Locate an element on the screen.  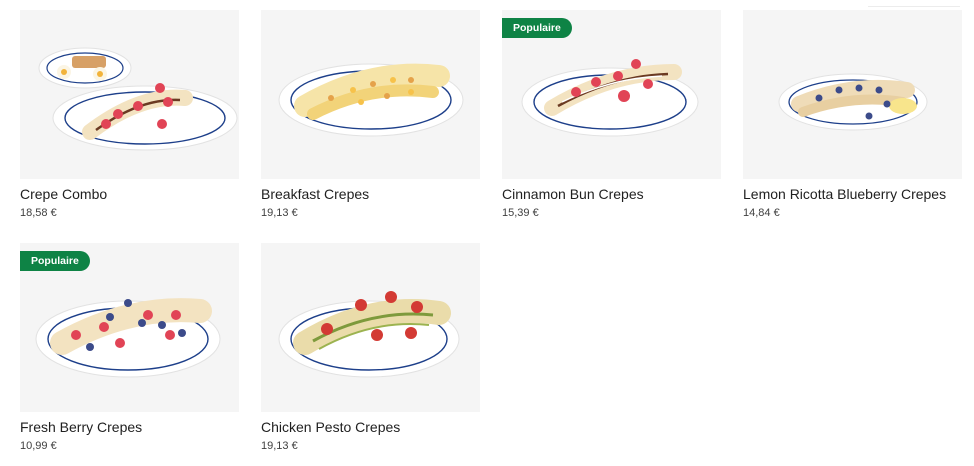
menu-item-price: 10,99 € is located at coordinates (38, 446).